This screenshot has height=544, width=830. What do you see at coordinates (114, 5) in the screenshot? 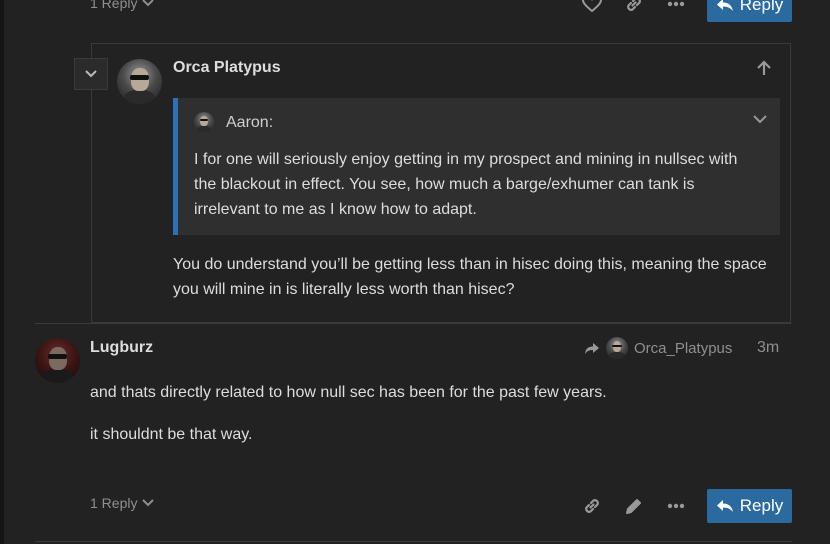
I see `top-replies-label: 1 Reply` at bounding box center [114, 5].